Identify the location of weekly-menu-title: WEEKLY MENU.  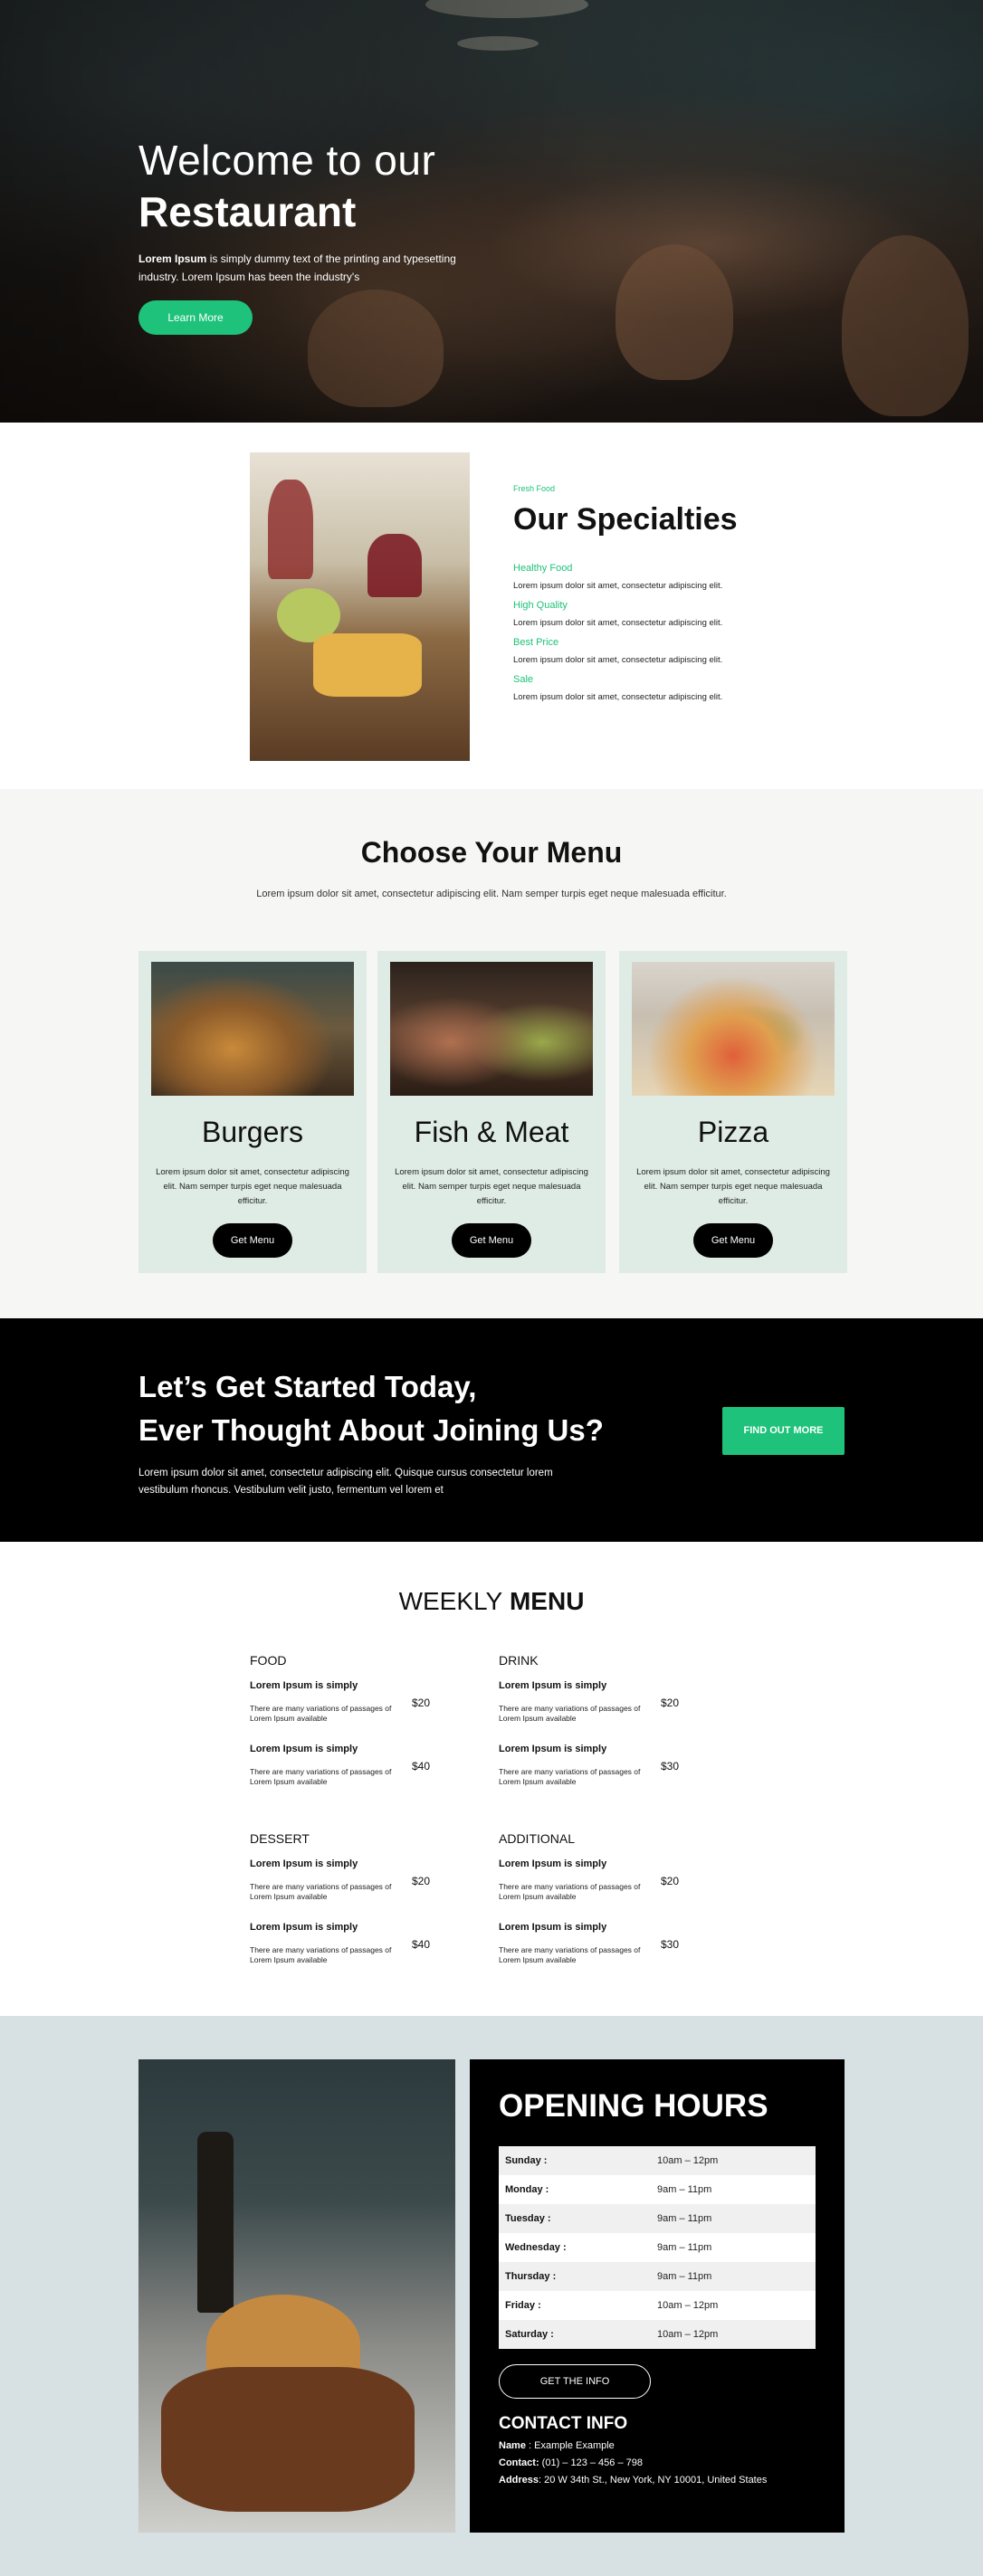
(491, 1601).